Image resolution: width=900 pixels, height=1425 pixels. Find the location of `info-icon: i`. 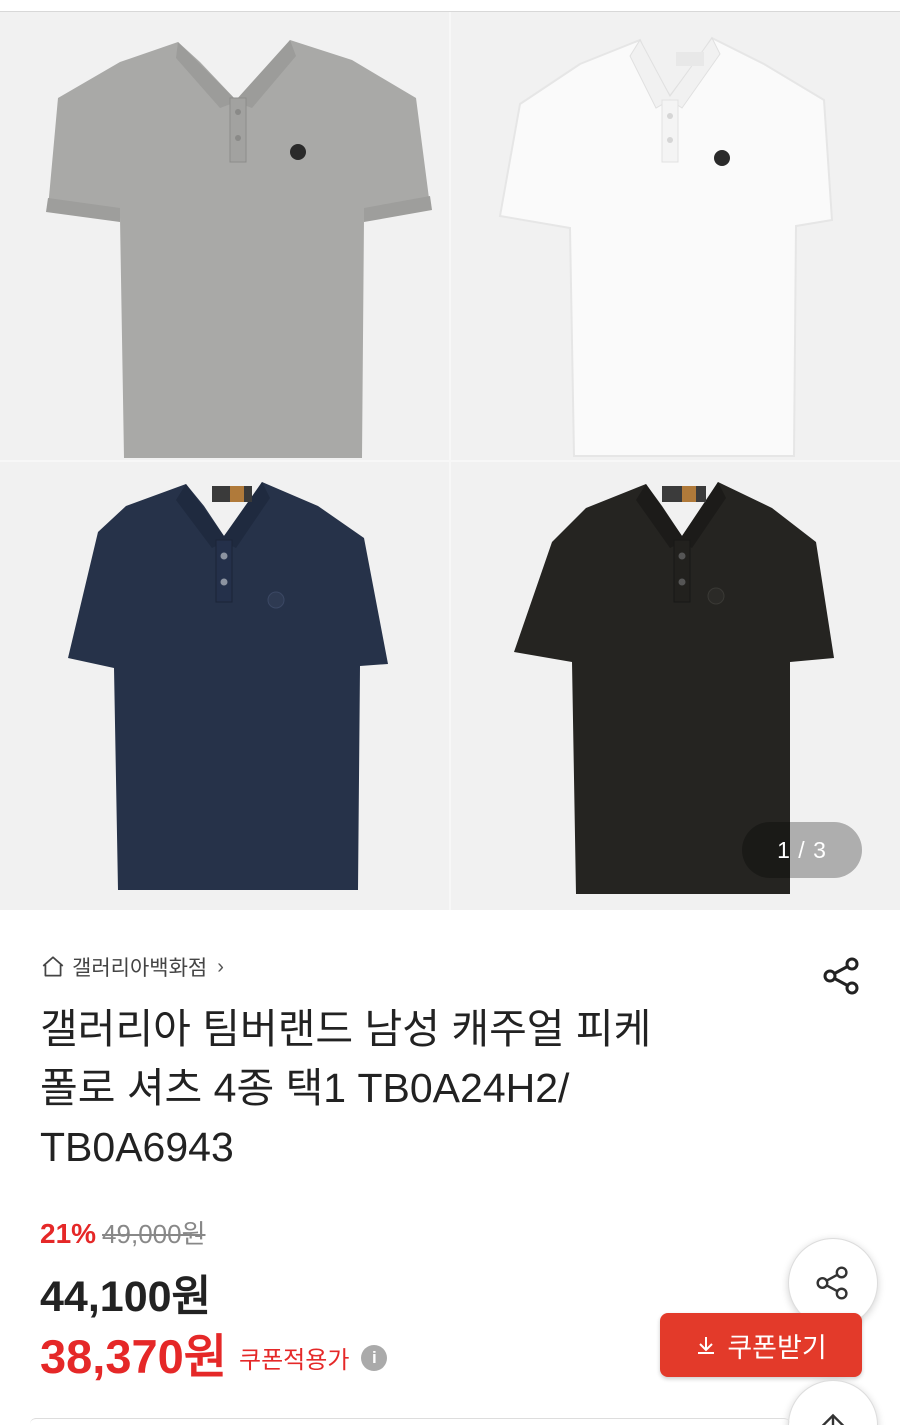

info-icon: i is located at coordinates (374, 1357).